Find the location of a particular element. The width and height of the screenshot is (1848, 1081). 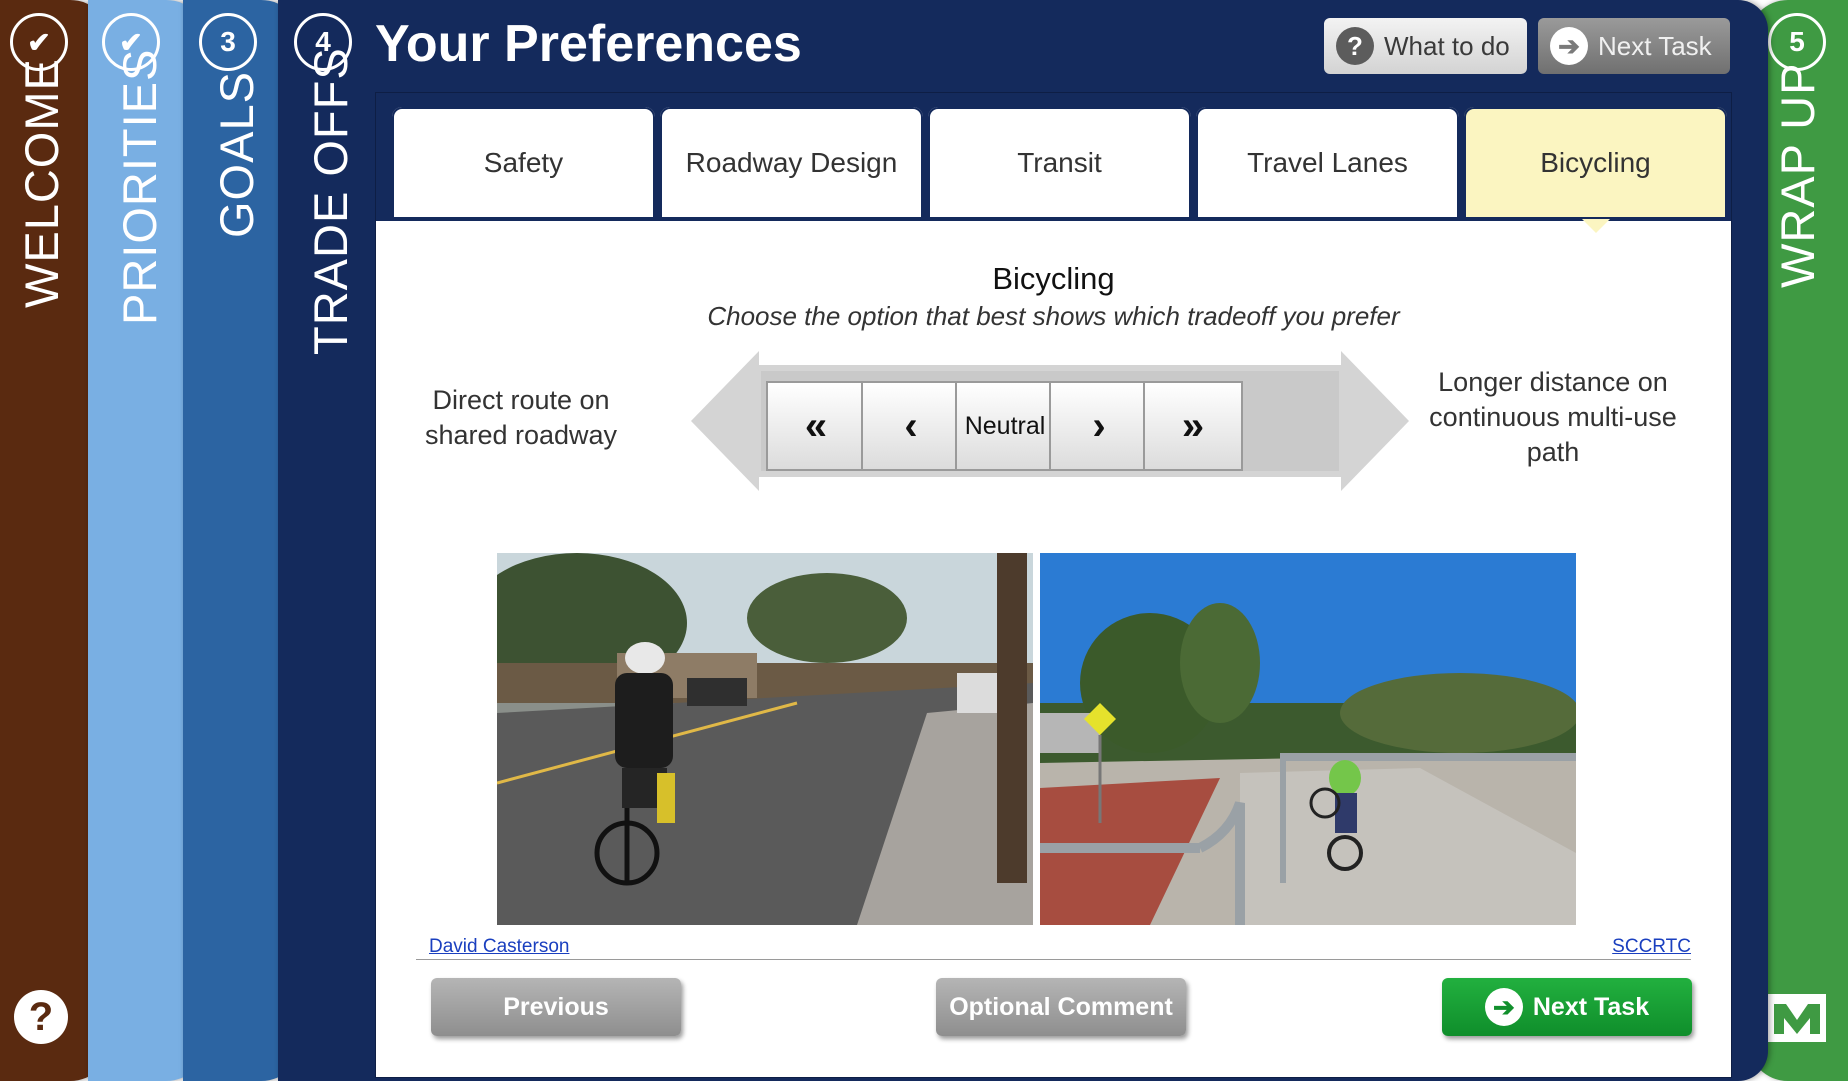

tradeoffs-label: TRADE OFFS is located at coordinates (330, 201).